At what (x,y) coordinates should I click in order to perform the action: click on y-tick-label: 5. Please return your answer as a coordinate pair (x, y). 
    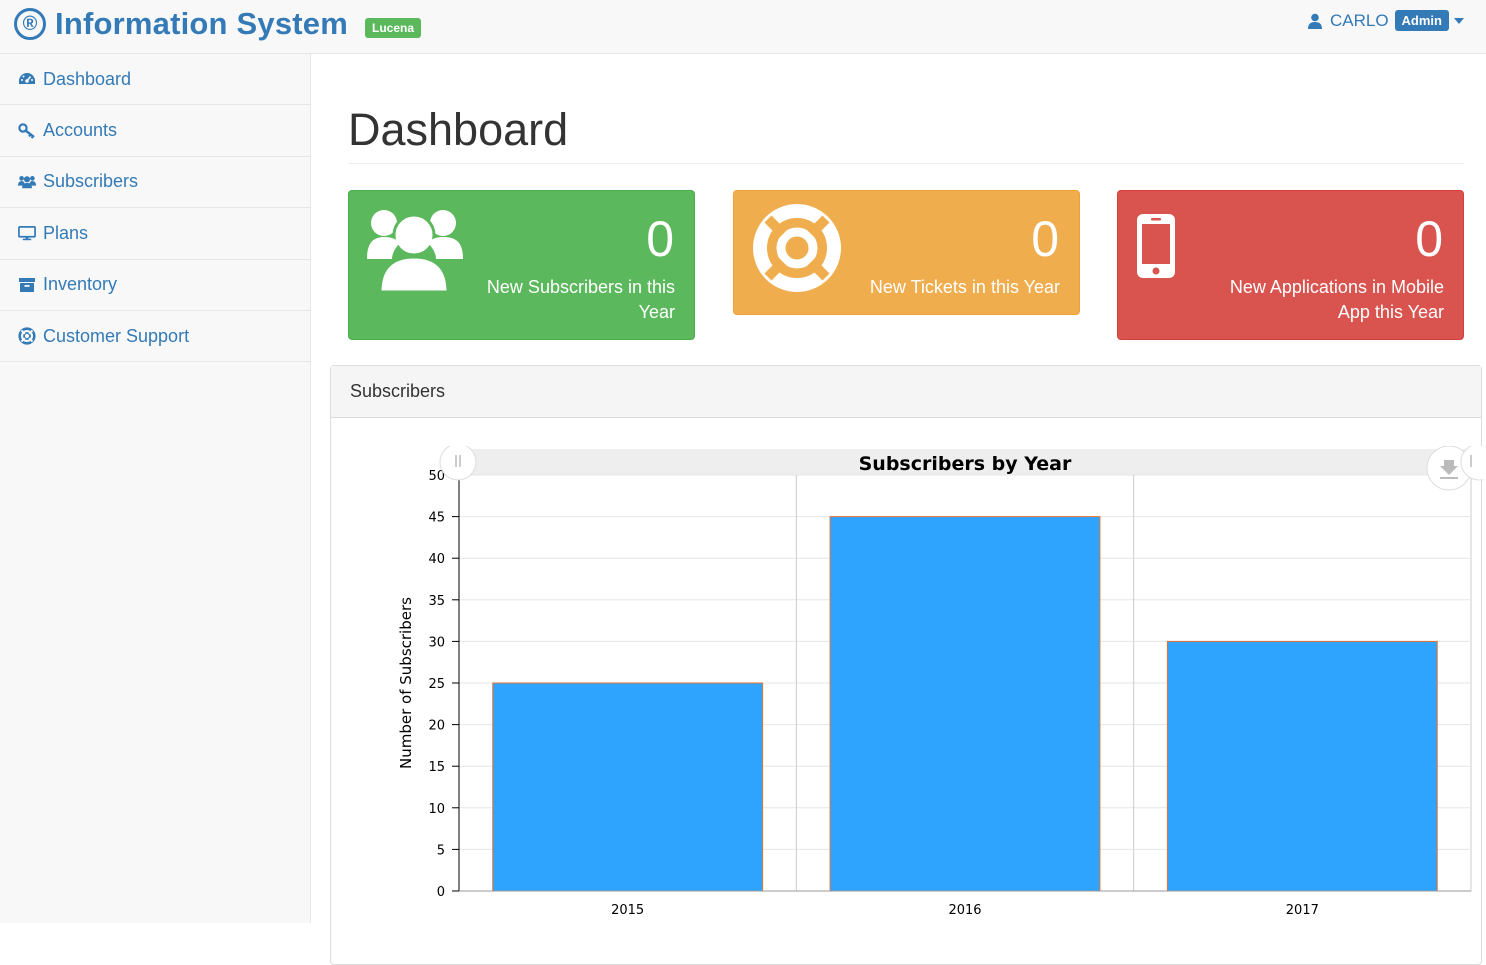
    Looking at the image, I should click on (441, 850).